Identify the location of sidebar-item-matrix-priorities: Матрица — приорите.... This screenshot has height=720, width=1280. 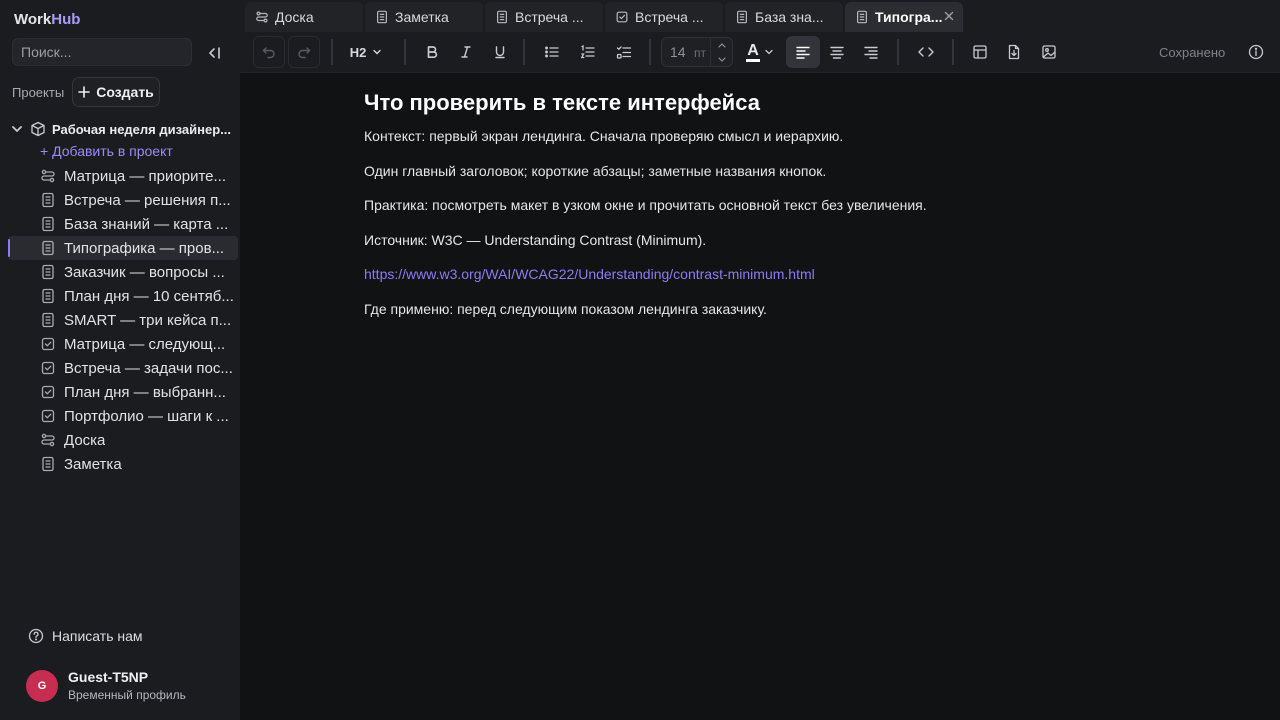
(123, 176).